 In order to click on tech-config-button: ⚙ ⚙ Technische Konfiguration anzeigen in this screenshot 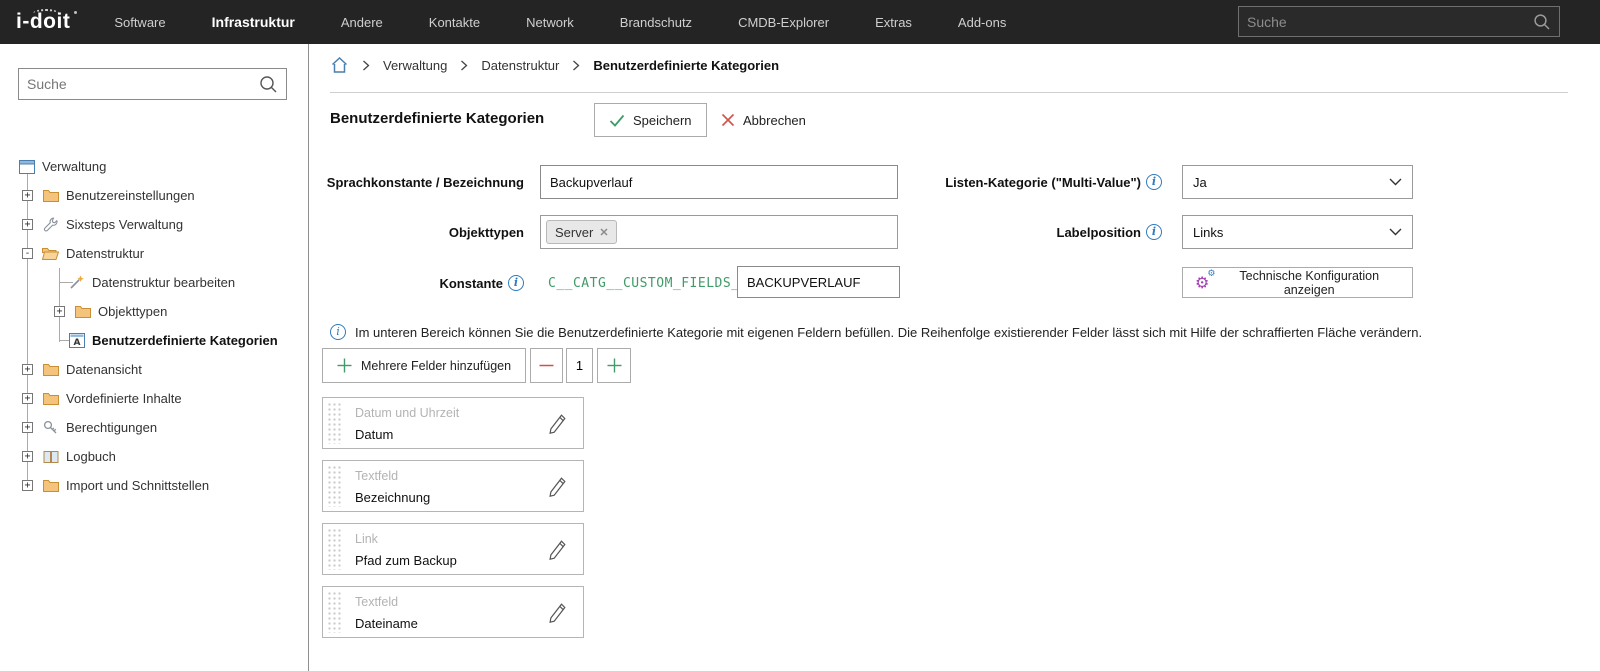, I will do `click(1297, 282)`.